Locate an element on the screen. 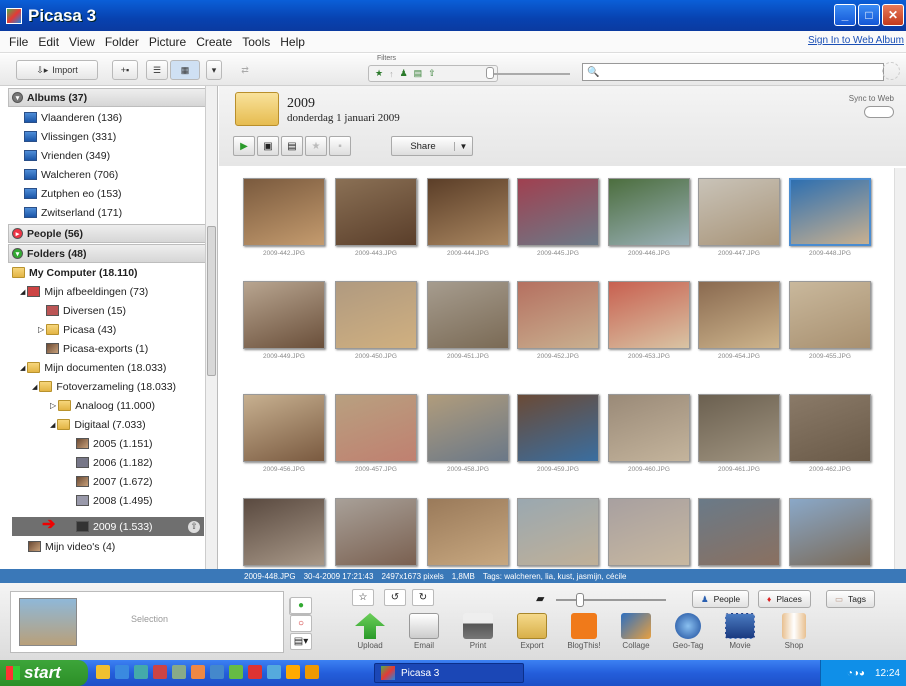 This screenshot has height=686, width=906. thumbnail-size-knob is located at coordinates (580, 600).